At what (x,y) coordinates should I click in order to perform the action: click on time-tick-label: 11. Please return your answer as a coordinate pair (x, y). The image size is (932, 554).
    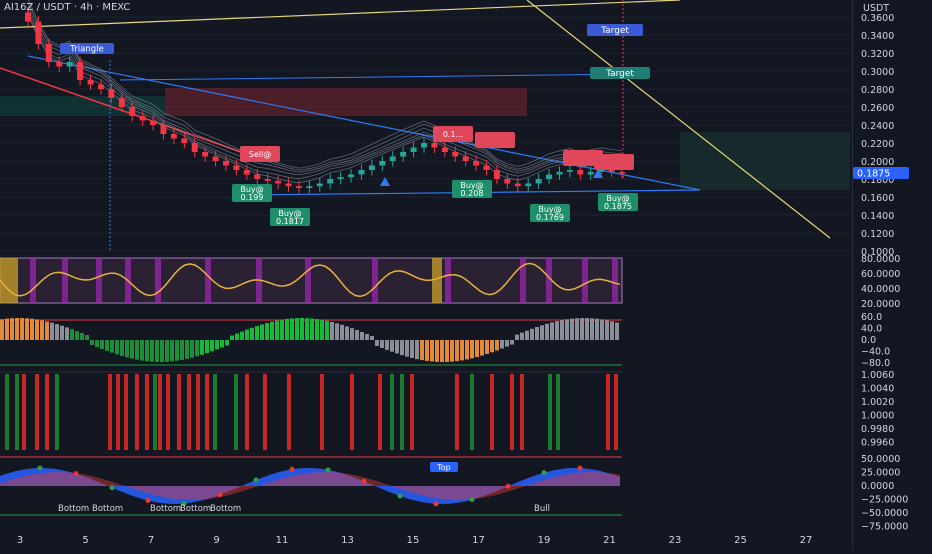
    Looking at the image, I should click on (282, 540).